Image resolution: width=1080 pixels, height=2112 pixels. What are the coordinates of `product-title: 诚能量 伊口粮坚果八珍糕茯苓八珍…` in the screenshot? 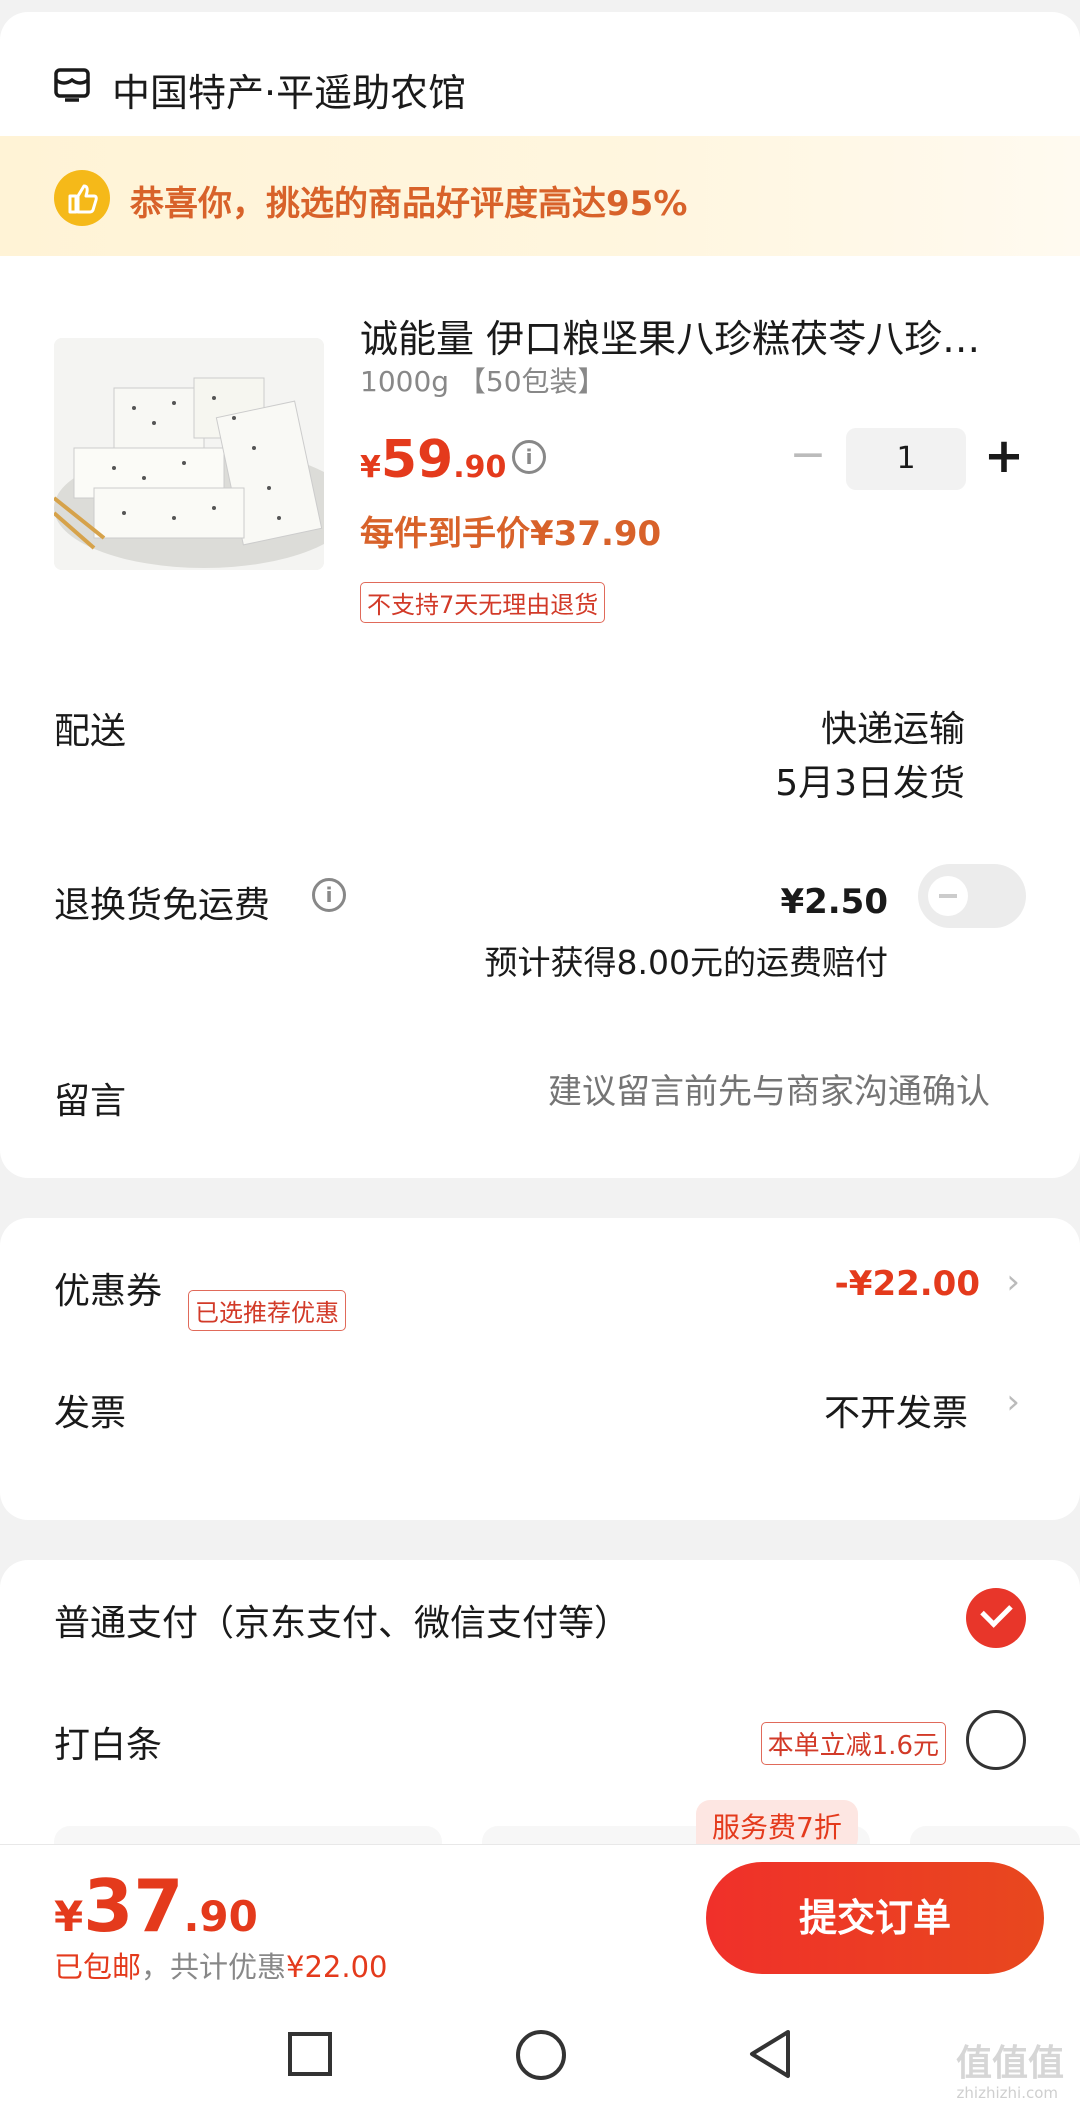 It's located at (680, 335).